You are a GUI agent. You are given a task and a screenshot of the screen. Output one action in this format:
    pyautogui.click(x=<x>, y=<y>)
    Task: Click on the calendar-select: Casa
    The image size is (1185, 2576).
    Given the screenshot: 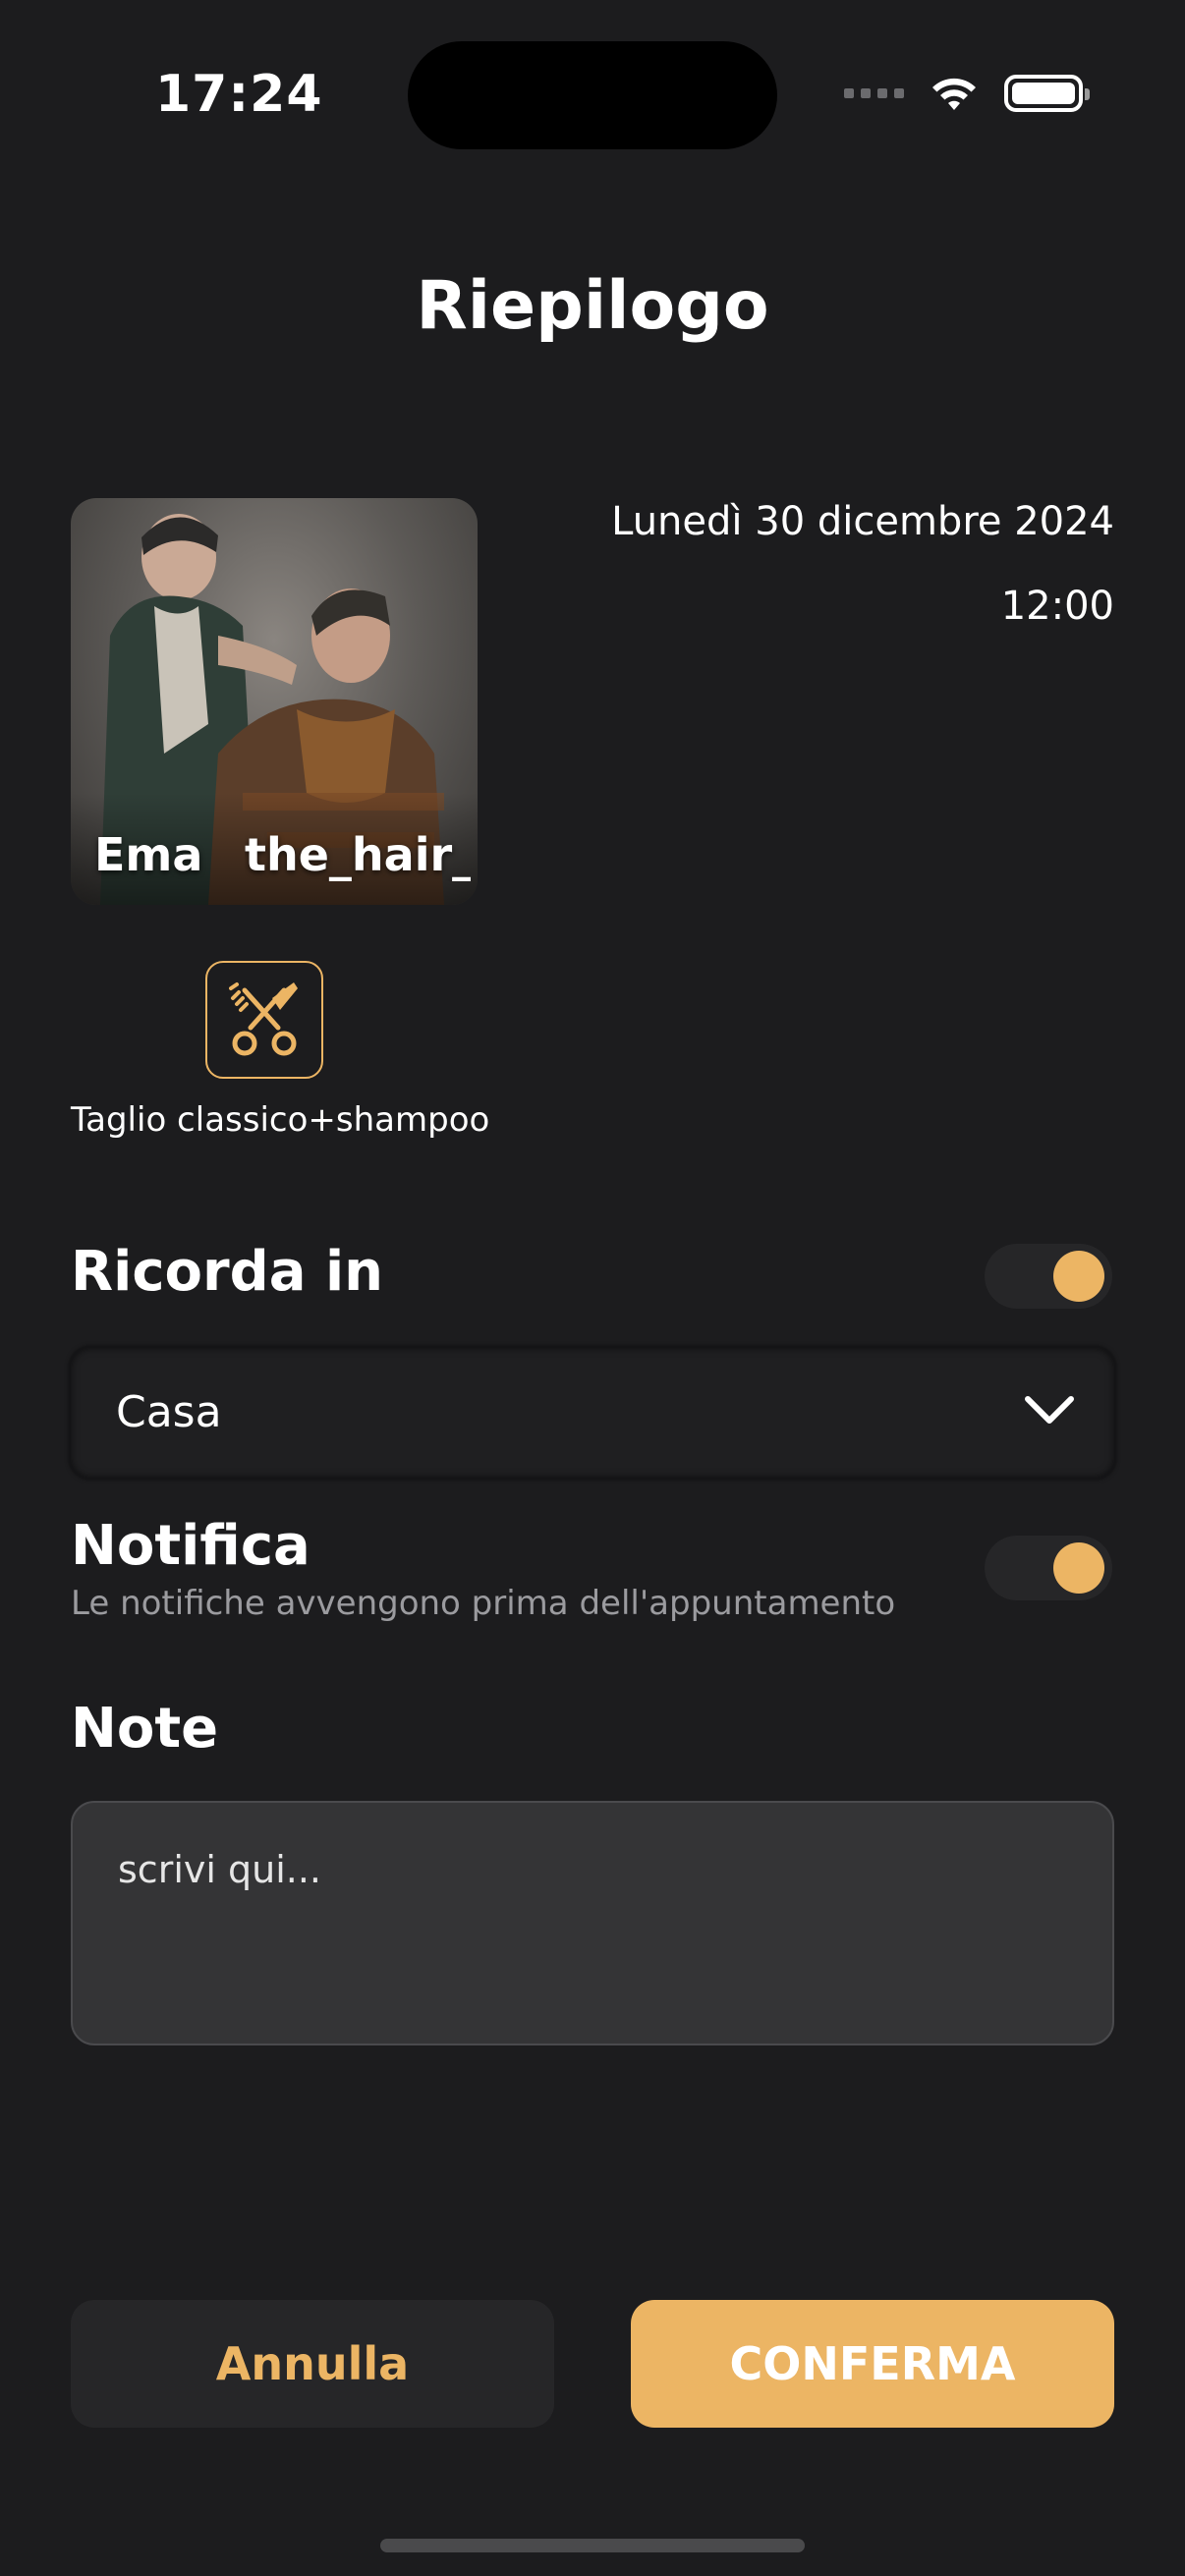 What is the action you would take?
    pyautogui.click(x=592, y=1413)
    